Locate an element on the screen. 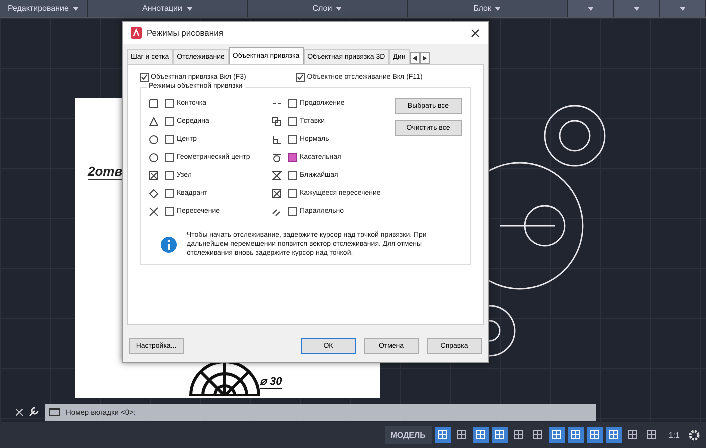 This screenshot has height=448, width=706. wrench-icon is located at coordinates (34, 412).